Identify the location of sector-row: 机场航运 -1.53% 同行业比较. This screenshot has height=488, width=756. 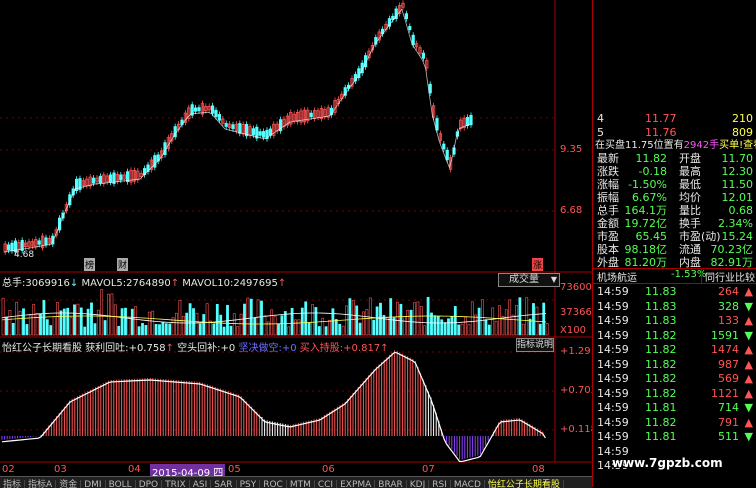
(674, 276).